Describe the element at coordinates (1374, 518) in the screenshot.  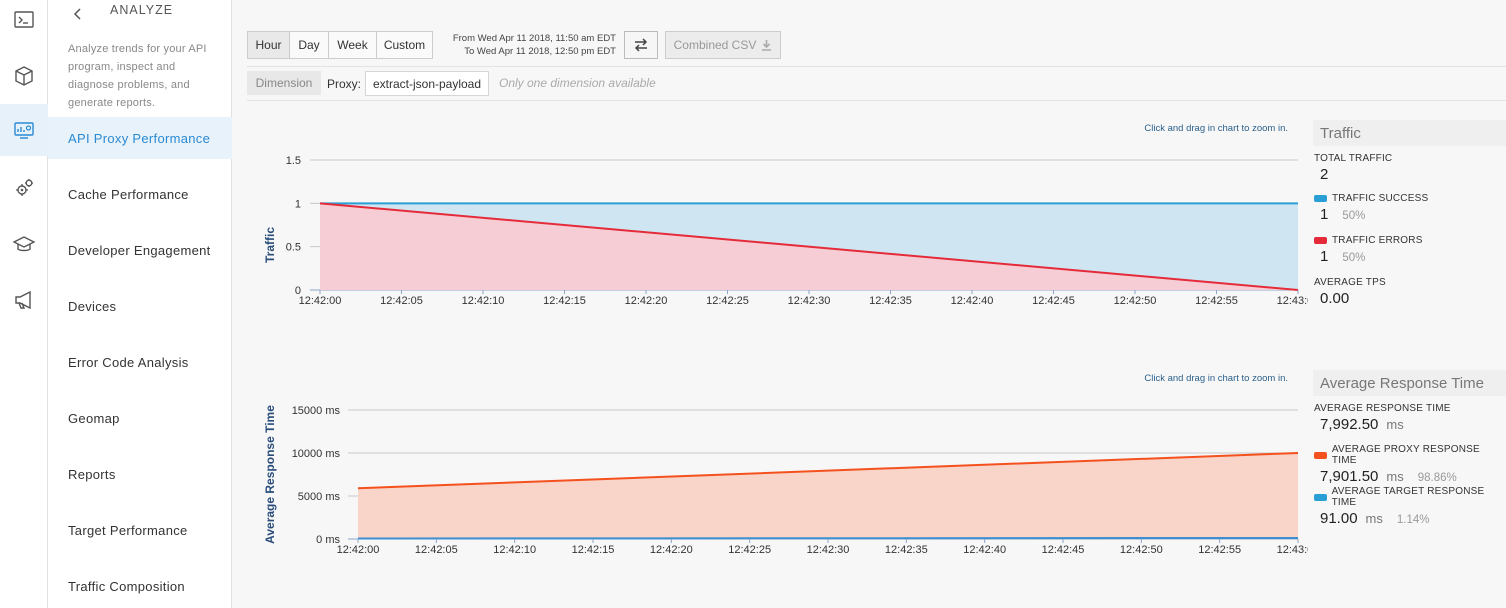
I see `avg-target-response-unit: ms` at that location.